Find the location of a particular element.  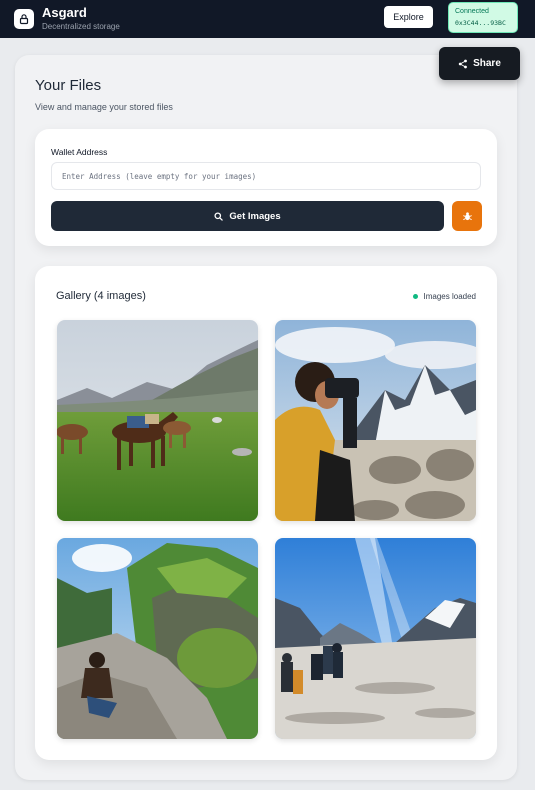

gallery-status: Images loaded is located at coordinates (444, 296).